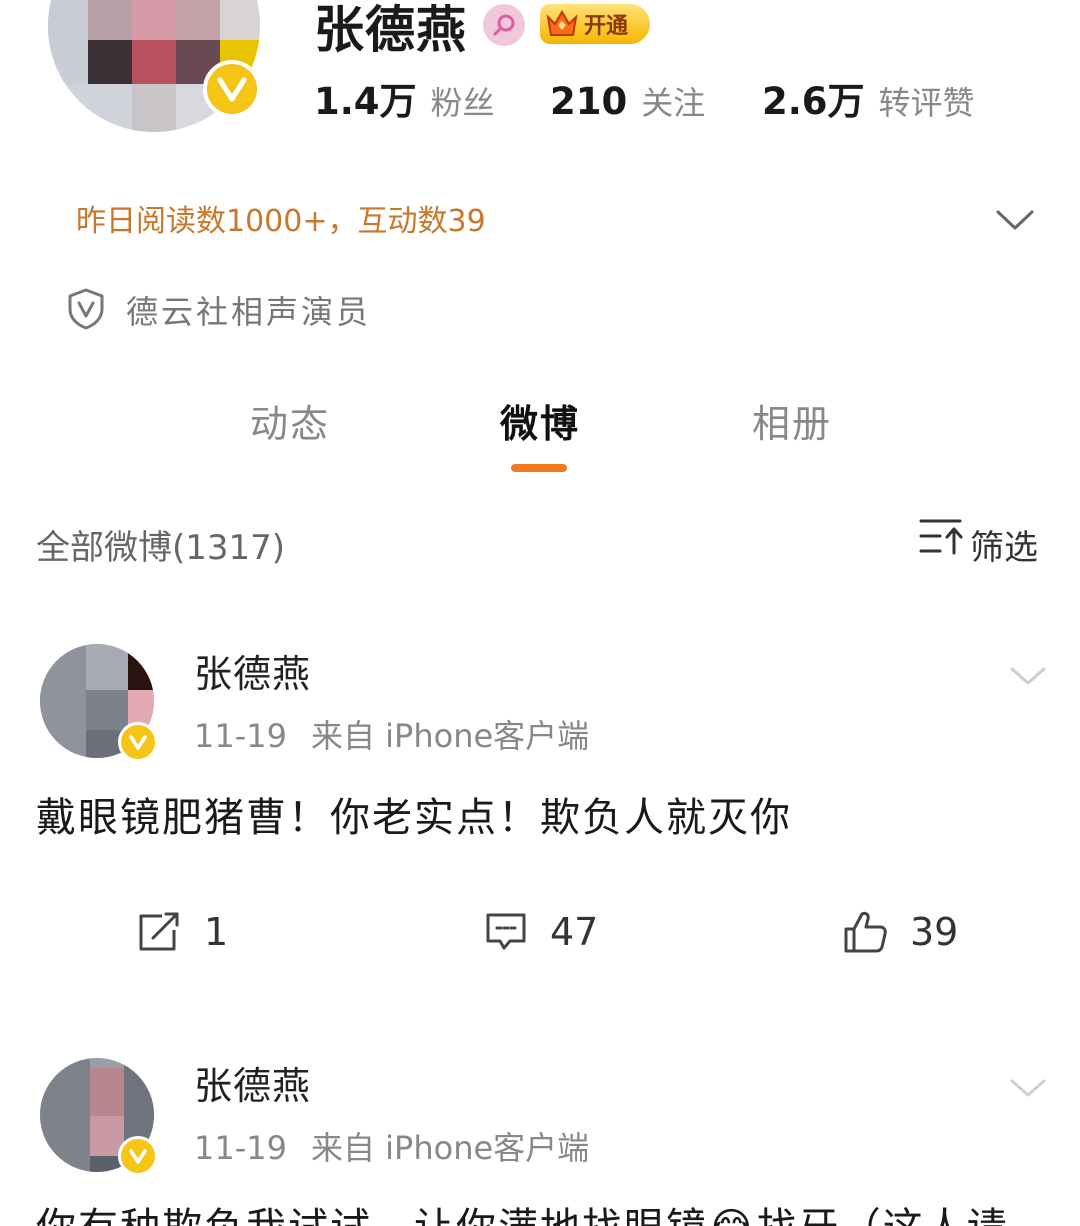 This screenshot has width=1080, height=1226. I want to click on repost-button: 1, so click(182, 932).